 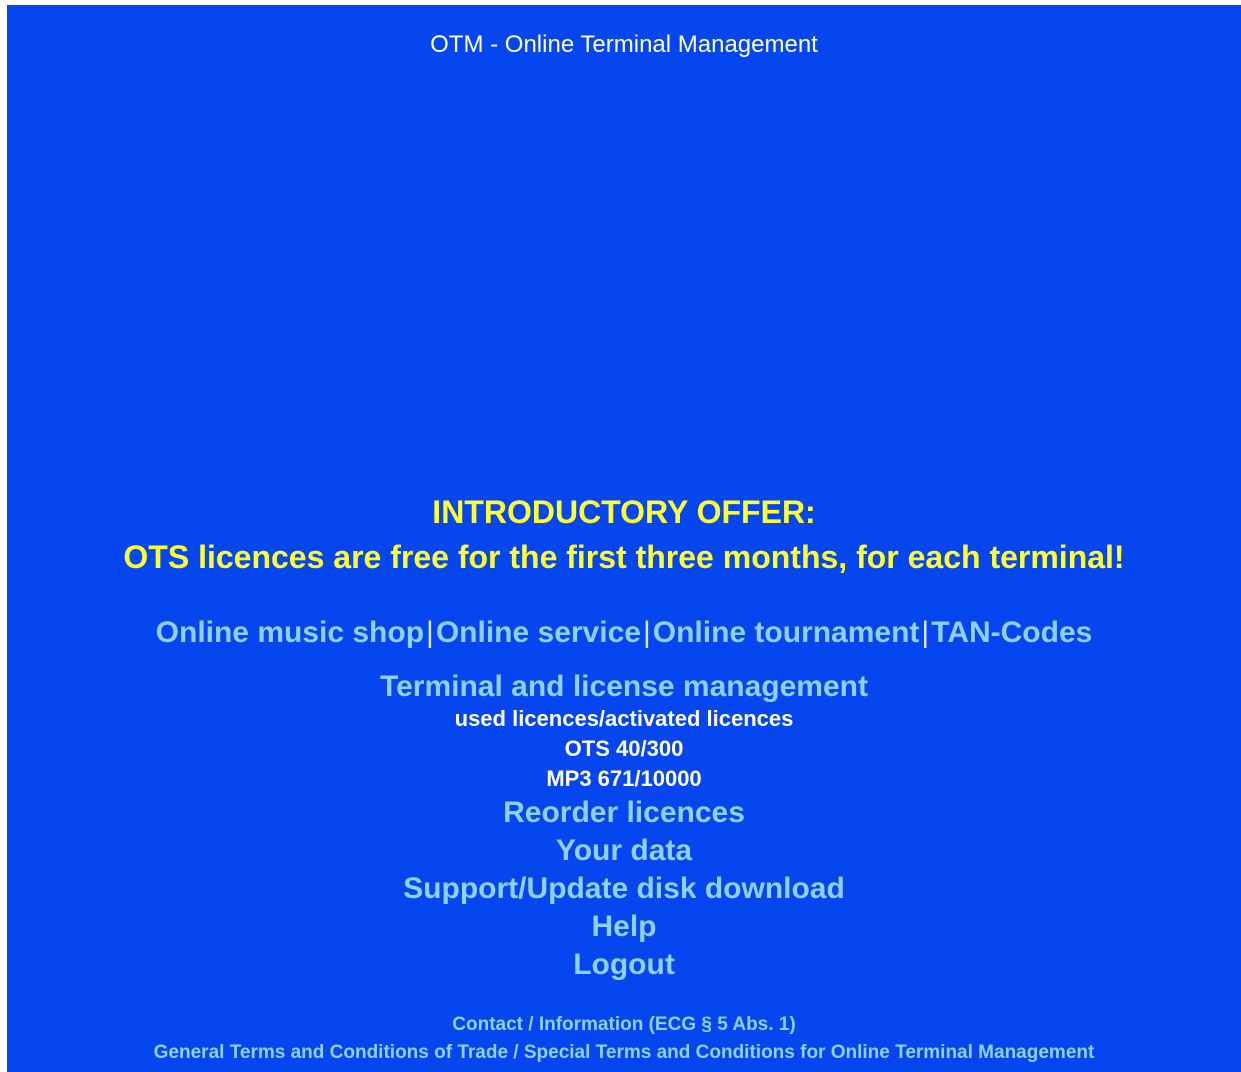 I want to click on logout-row: Logout, so click(x=624, y=965).